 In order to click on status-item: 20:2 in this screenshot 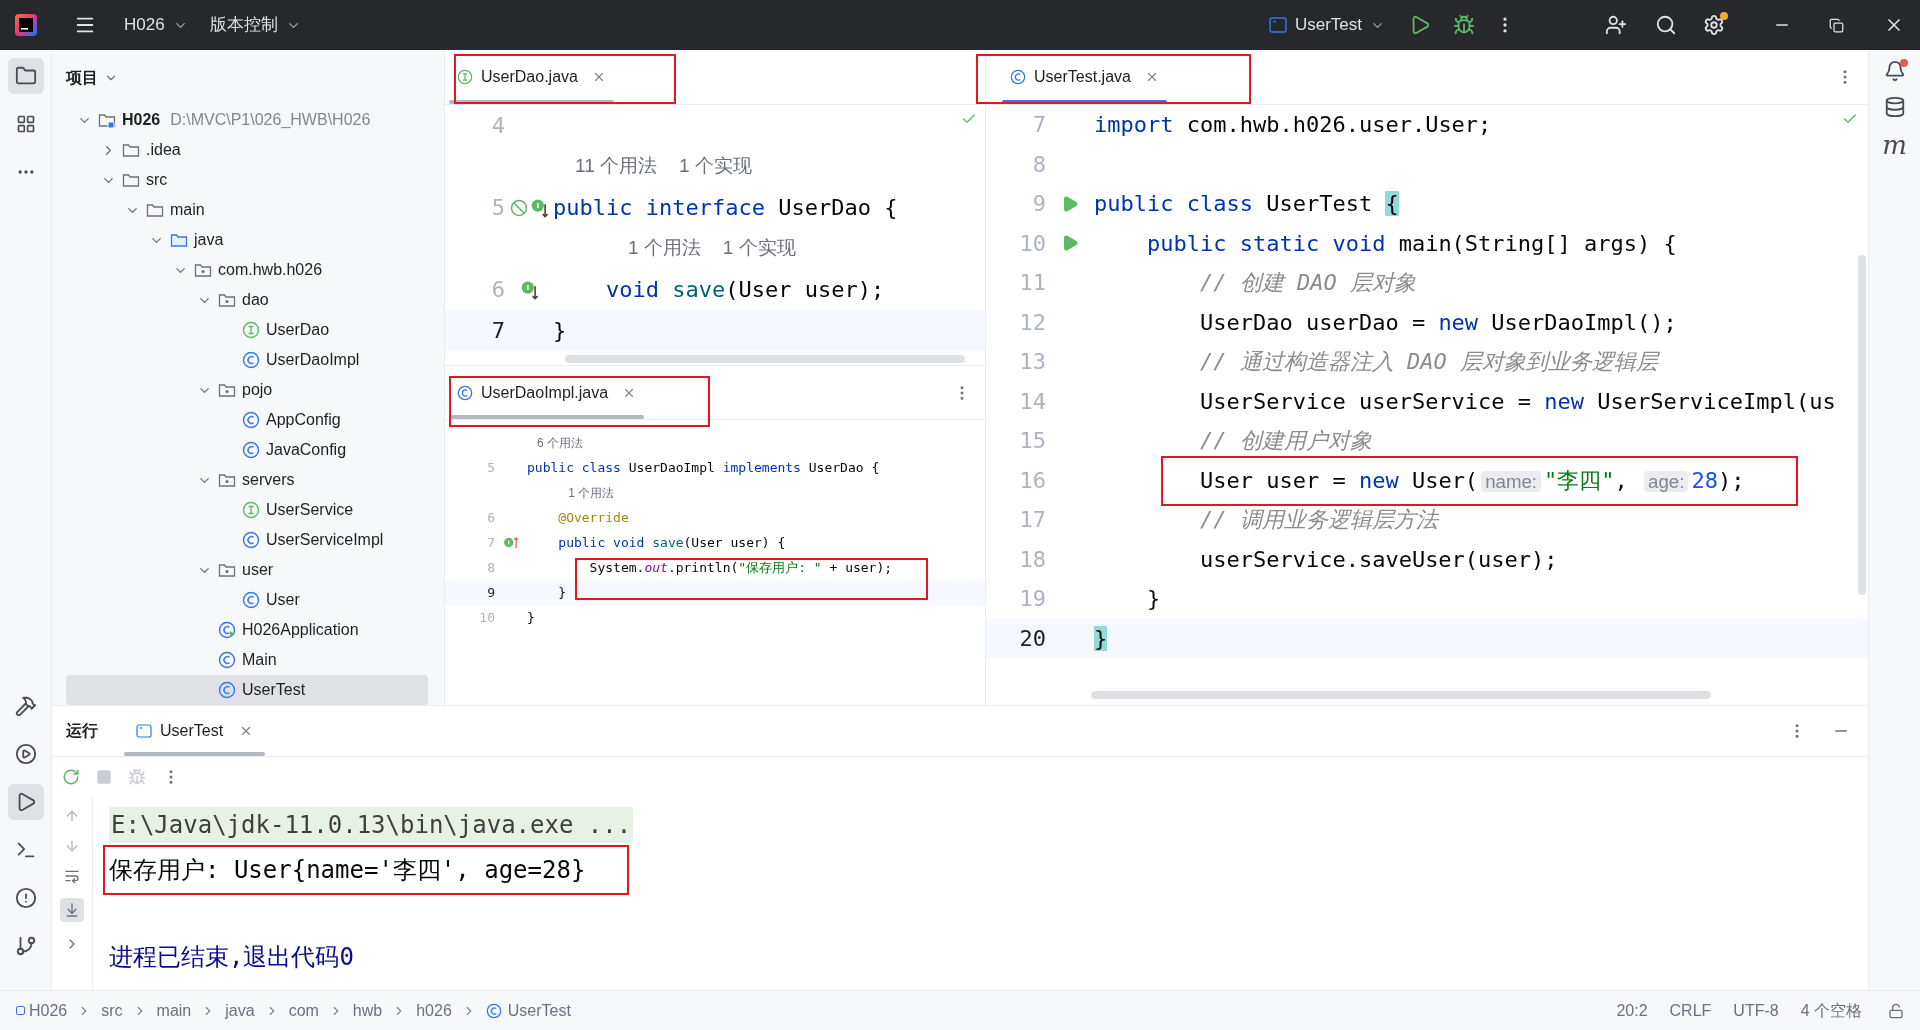, I will do `click(1632, 1010)`.